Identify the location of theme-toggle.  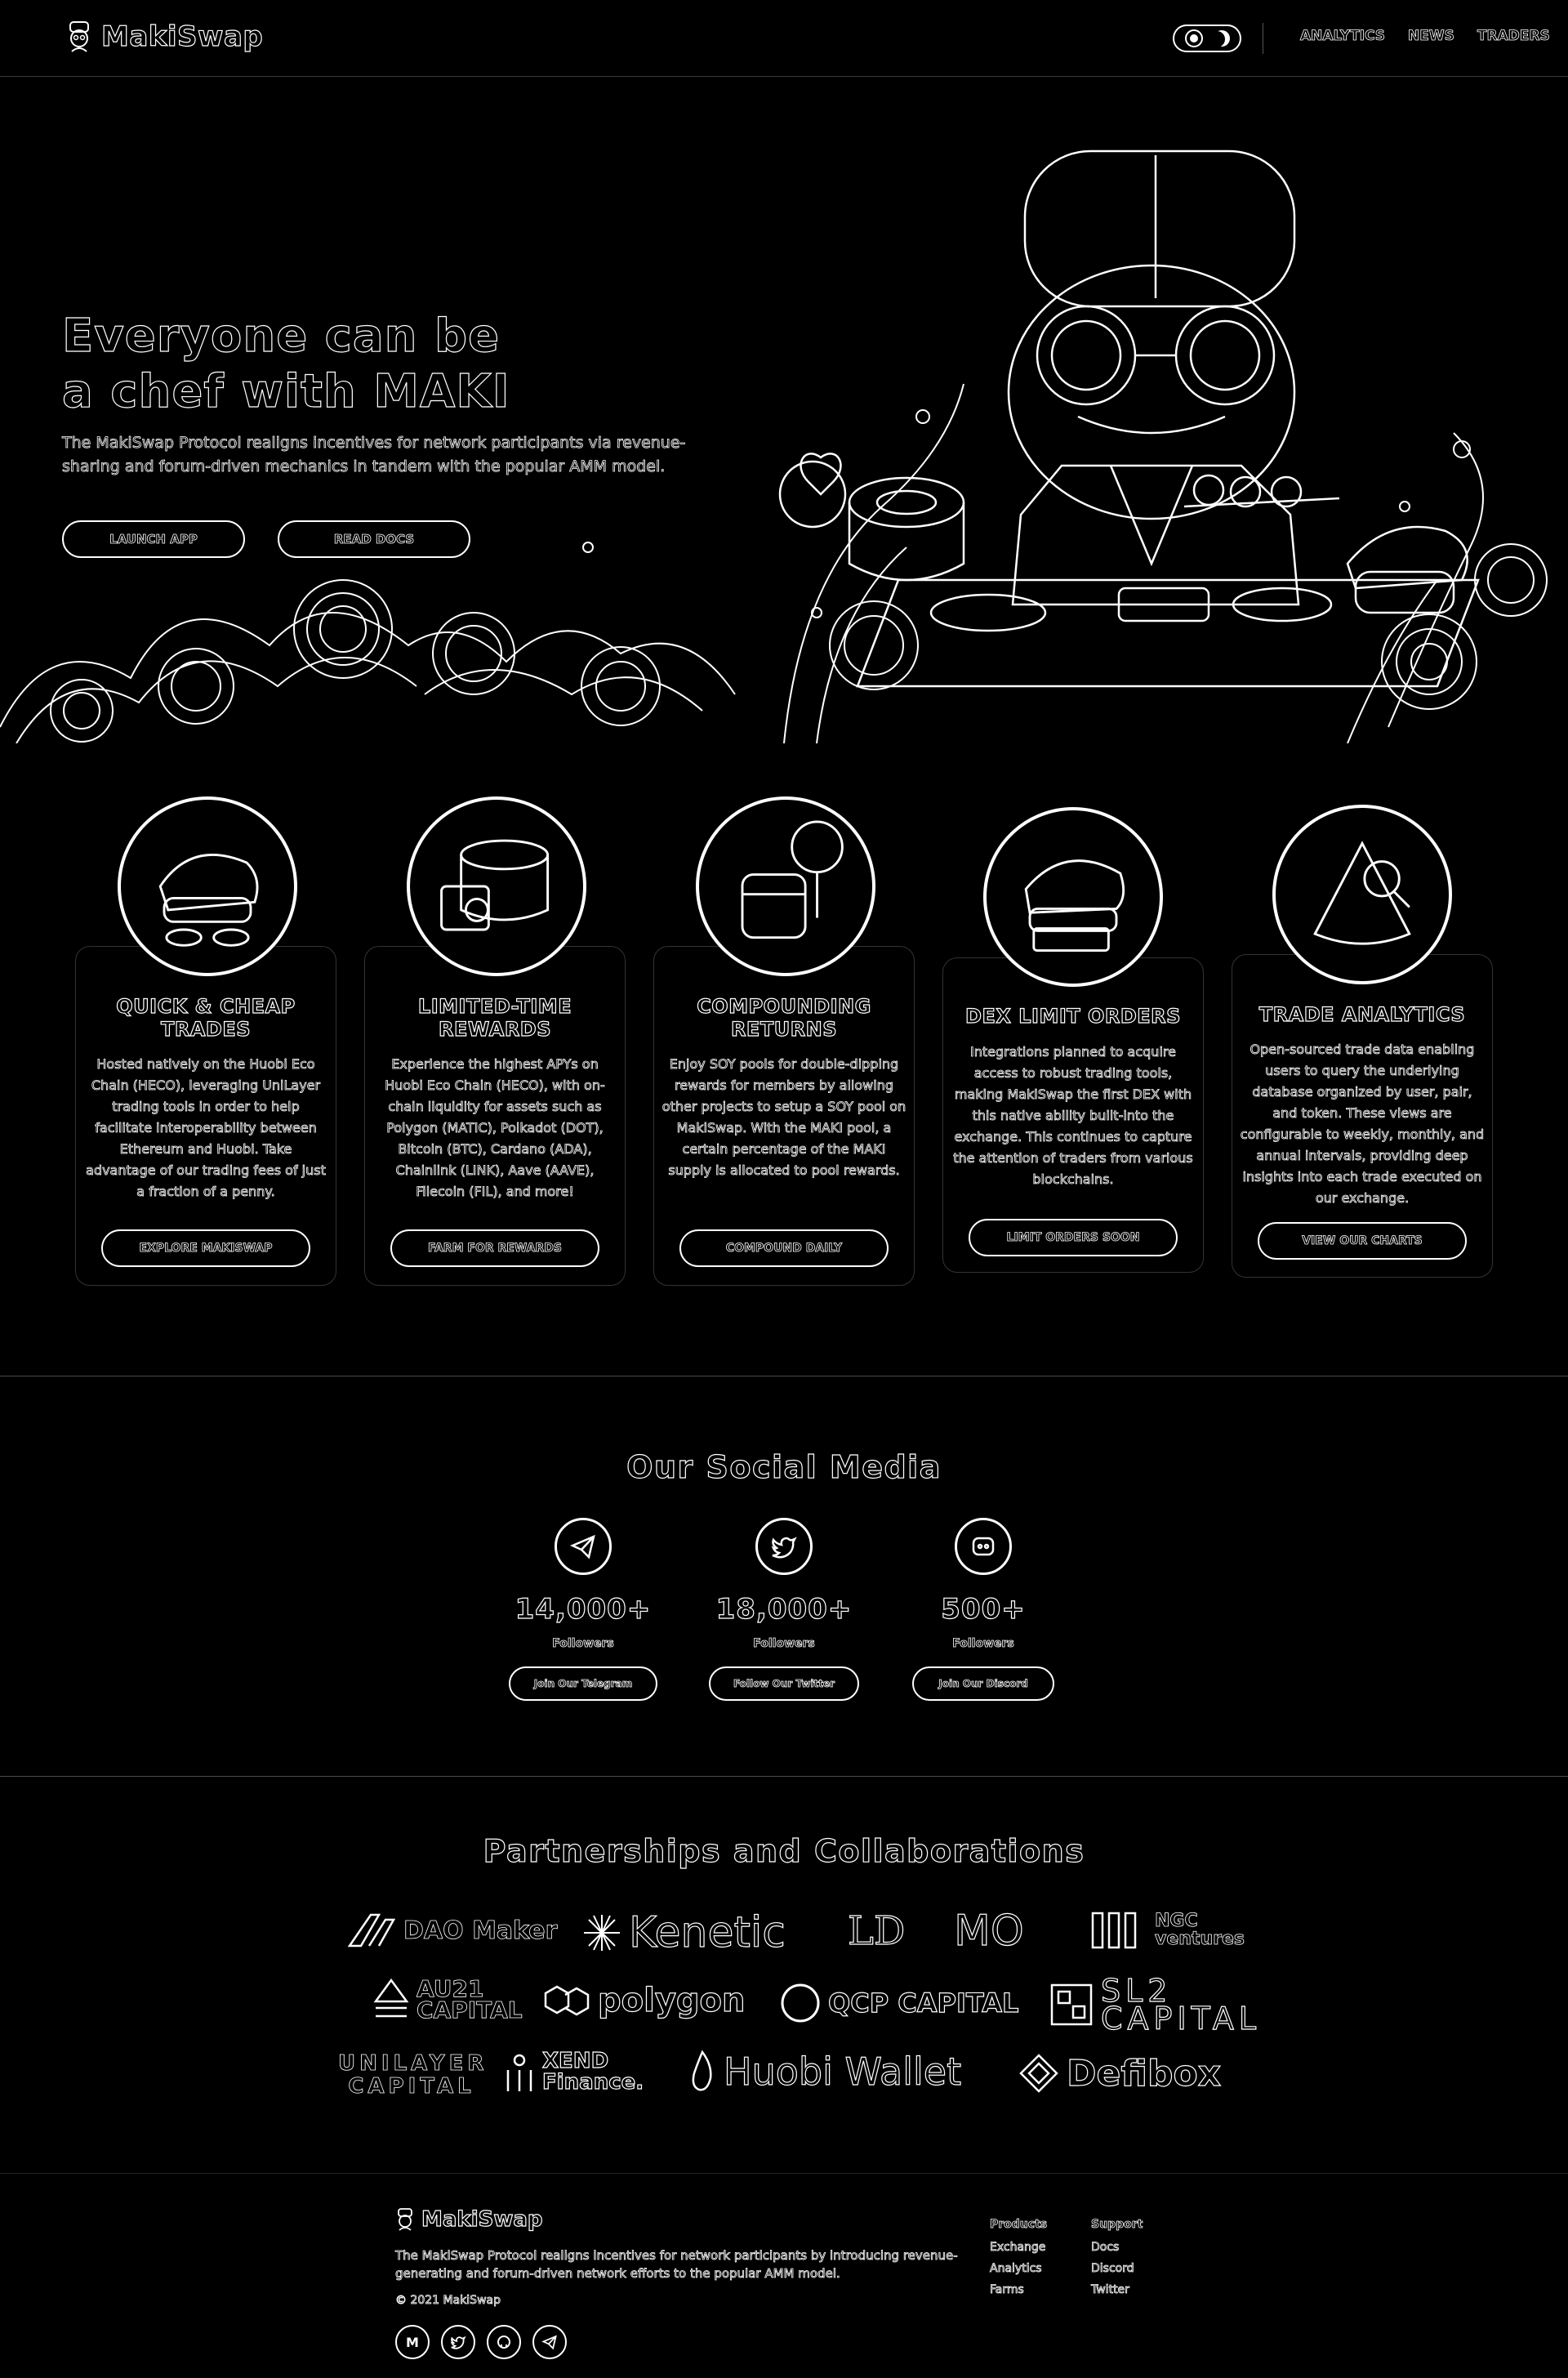
(1207, 38).